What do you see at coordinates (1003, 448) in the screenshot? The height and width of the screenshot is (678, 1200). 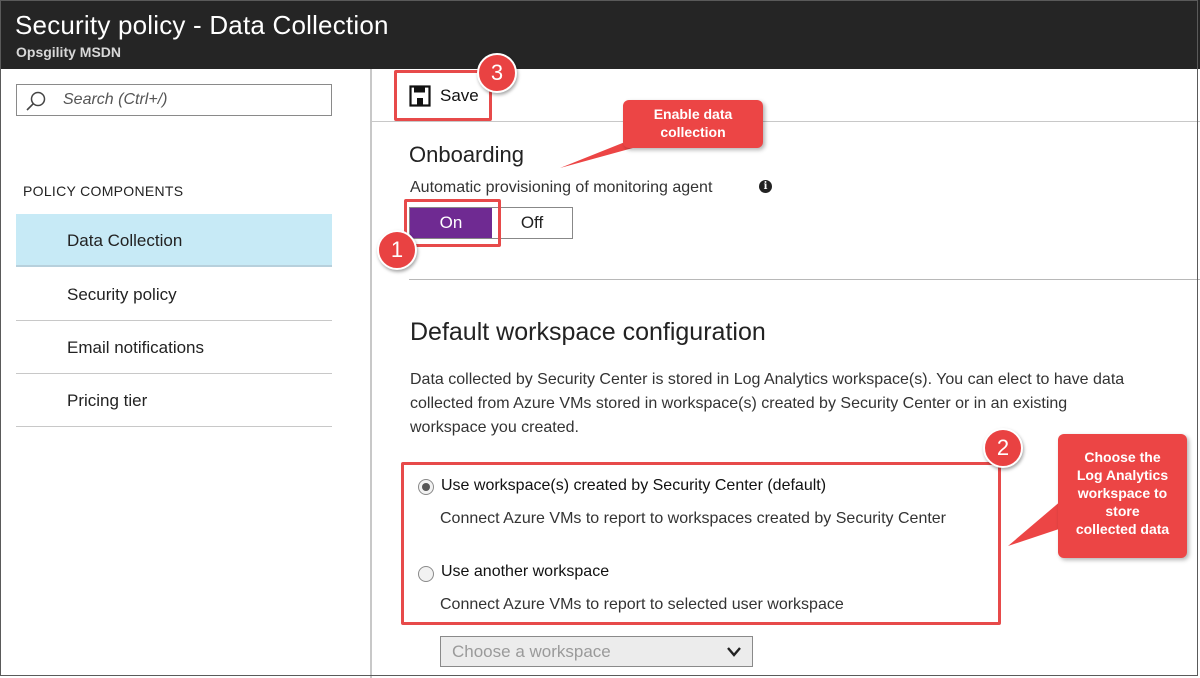 I see `step-badge-2: 2` at bounding box center [1003, 448].